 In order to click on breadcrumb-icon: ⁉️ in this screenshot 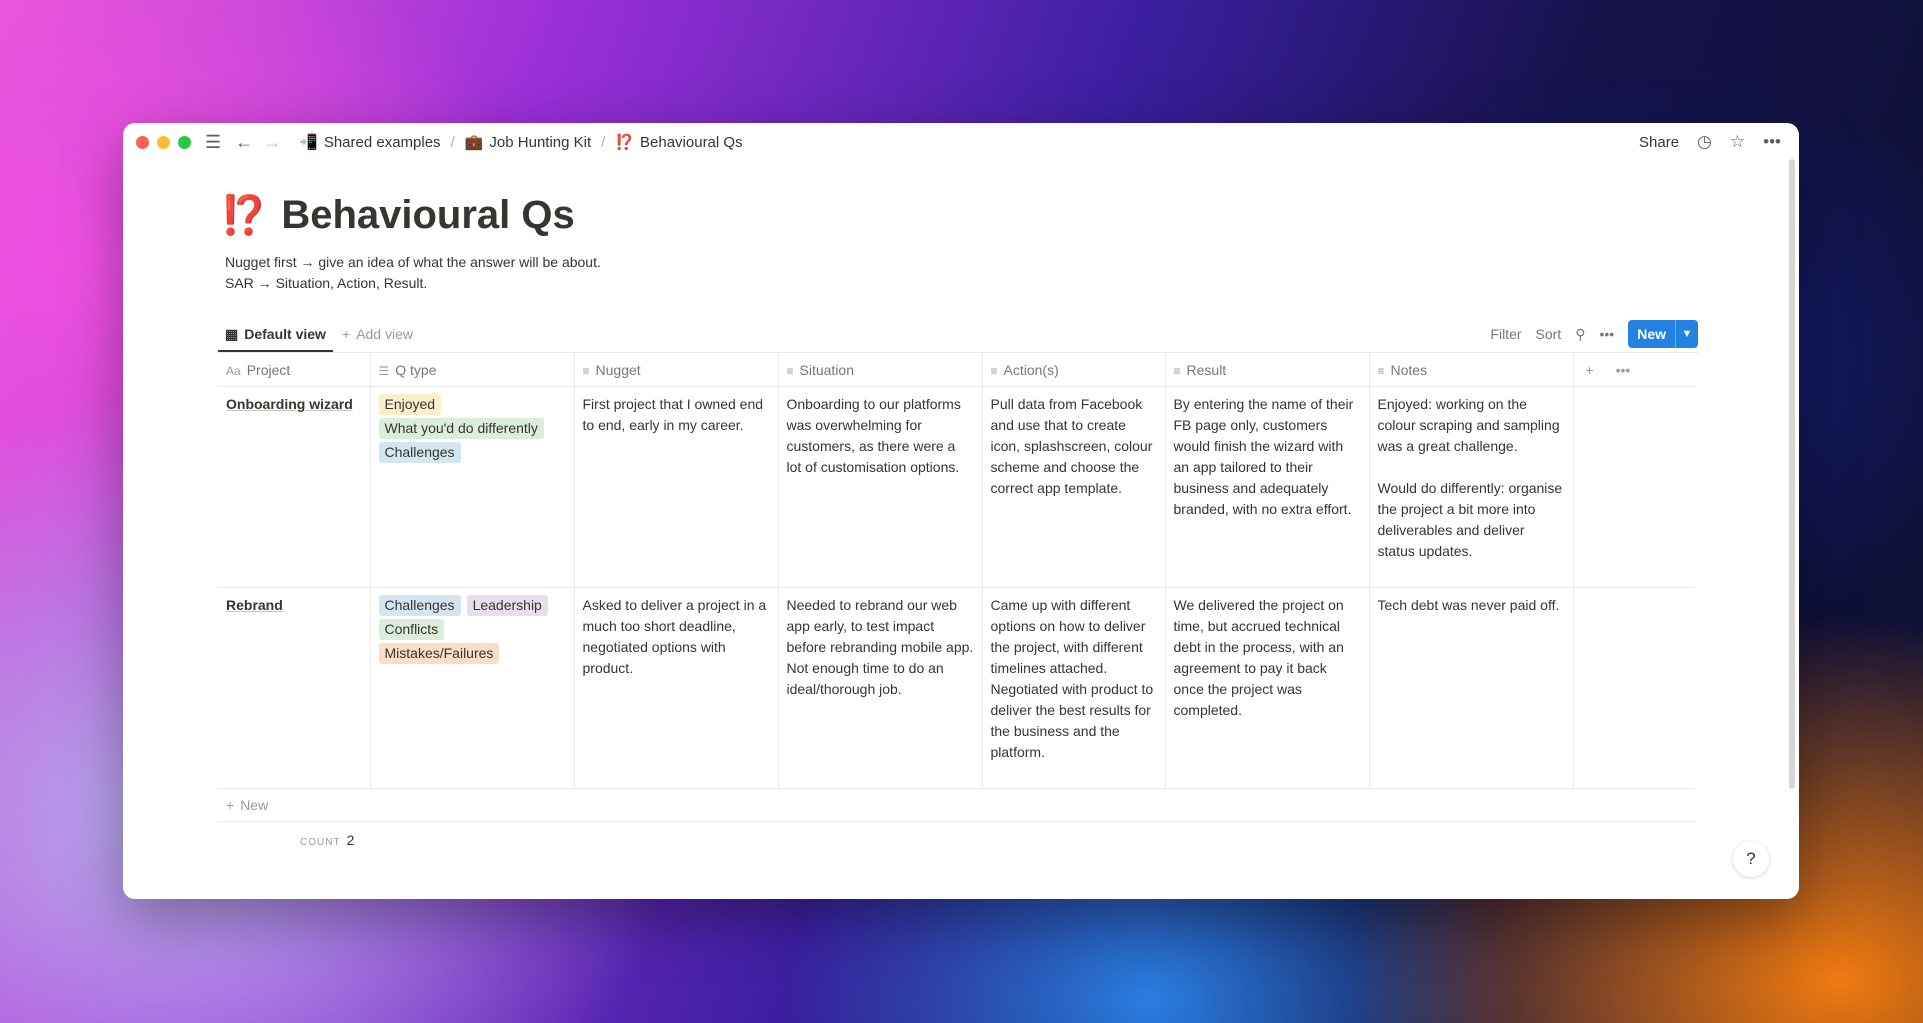, I will do `click(625, 142)`.